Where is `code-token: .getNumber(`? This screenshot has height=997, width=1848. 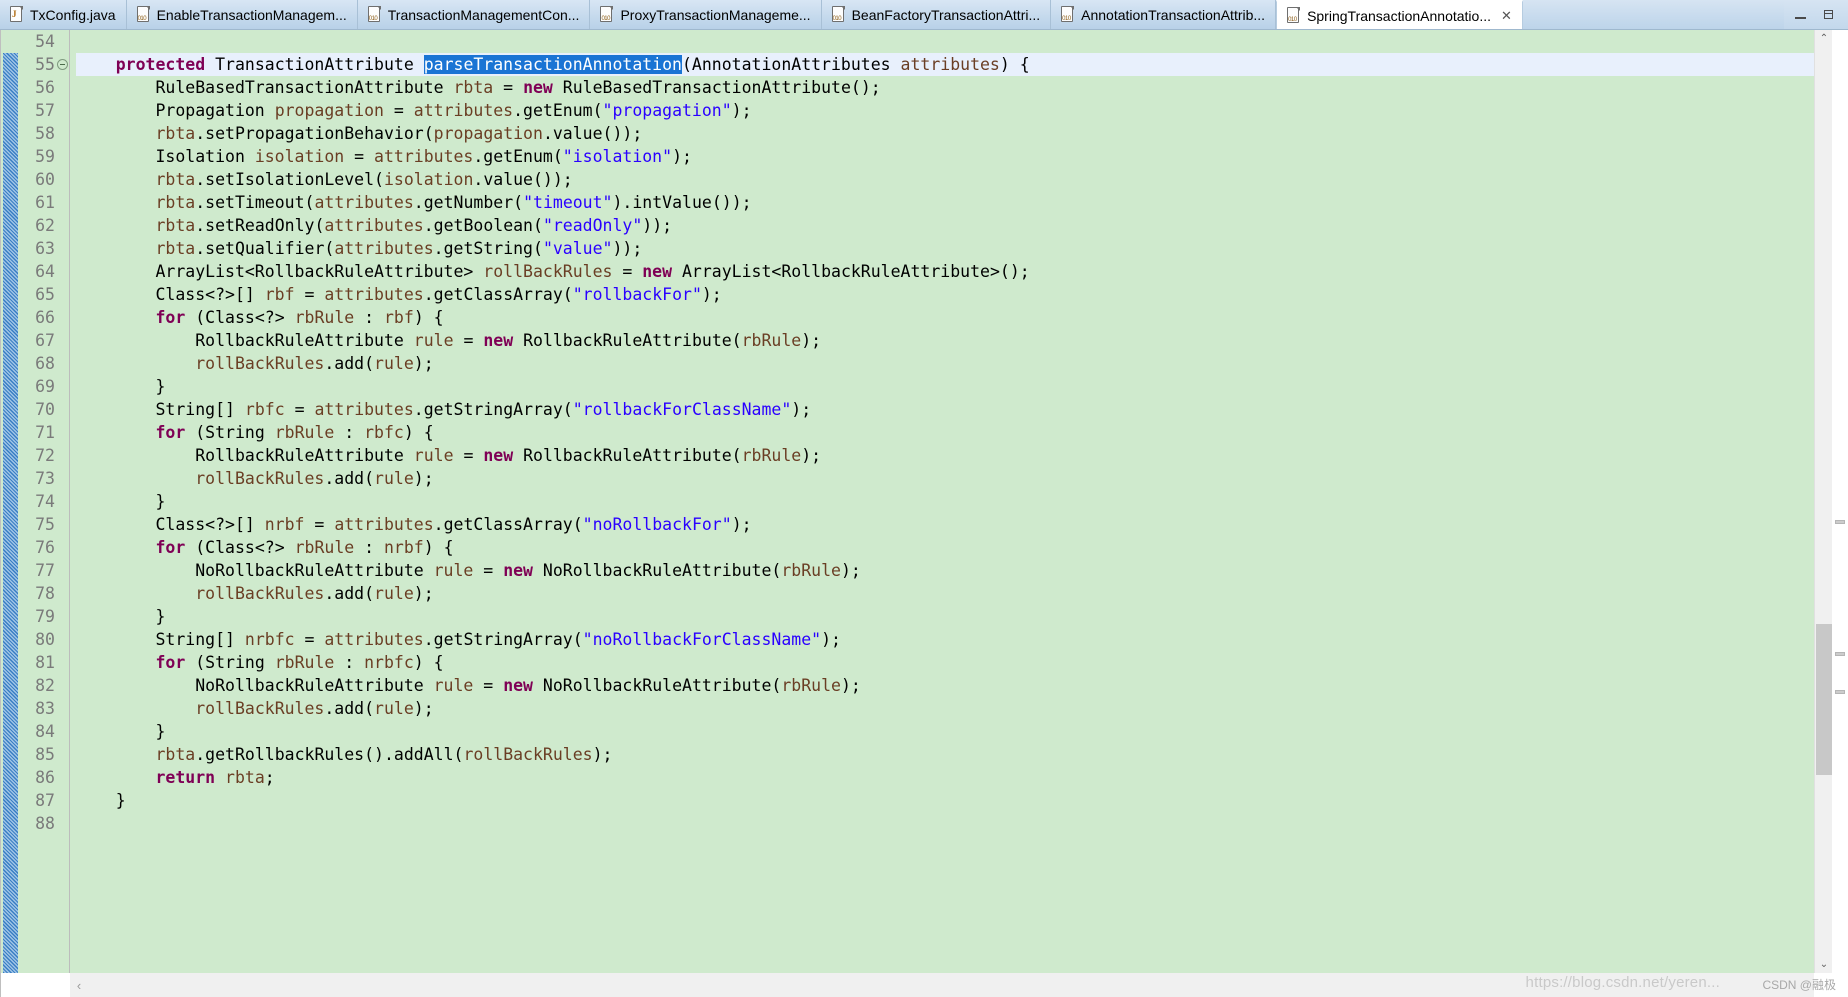
code-token: .getNumber( is located at coordinates (468, 202).